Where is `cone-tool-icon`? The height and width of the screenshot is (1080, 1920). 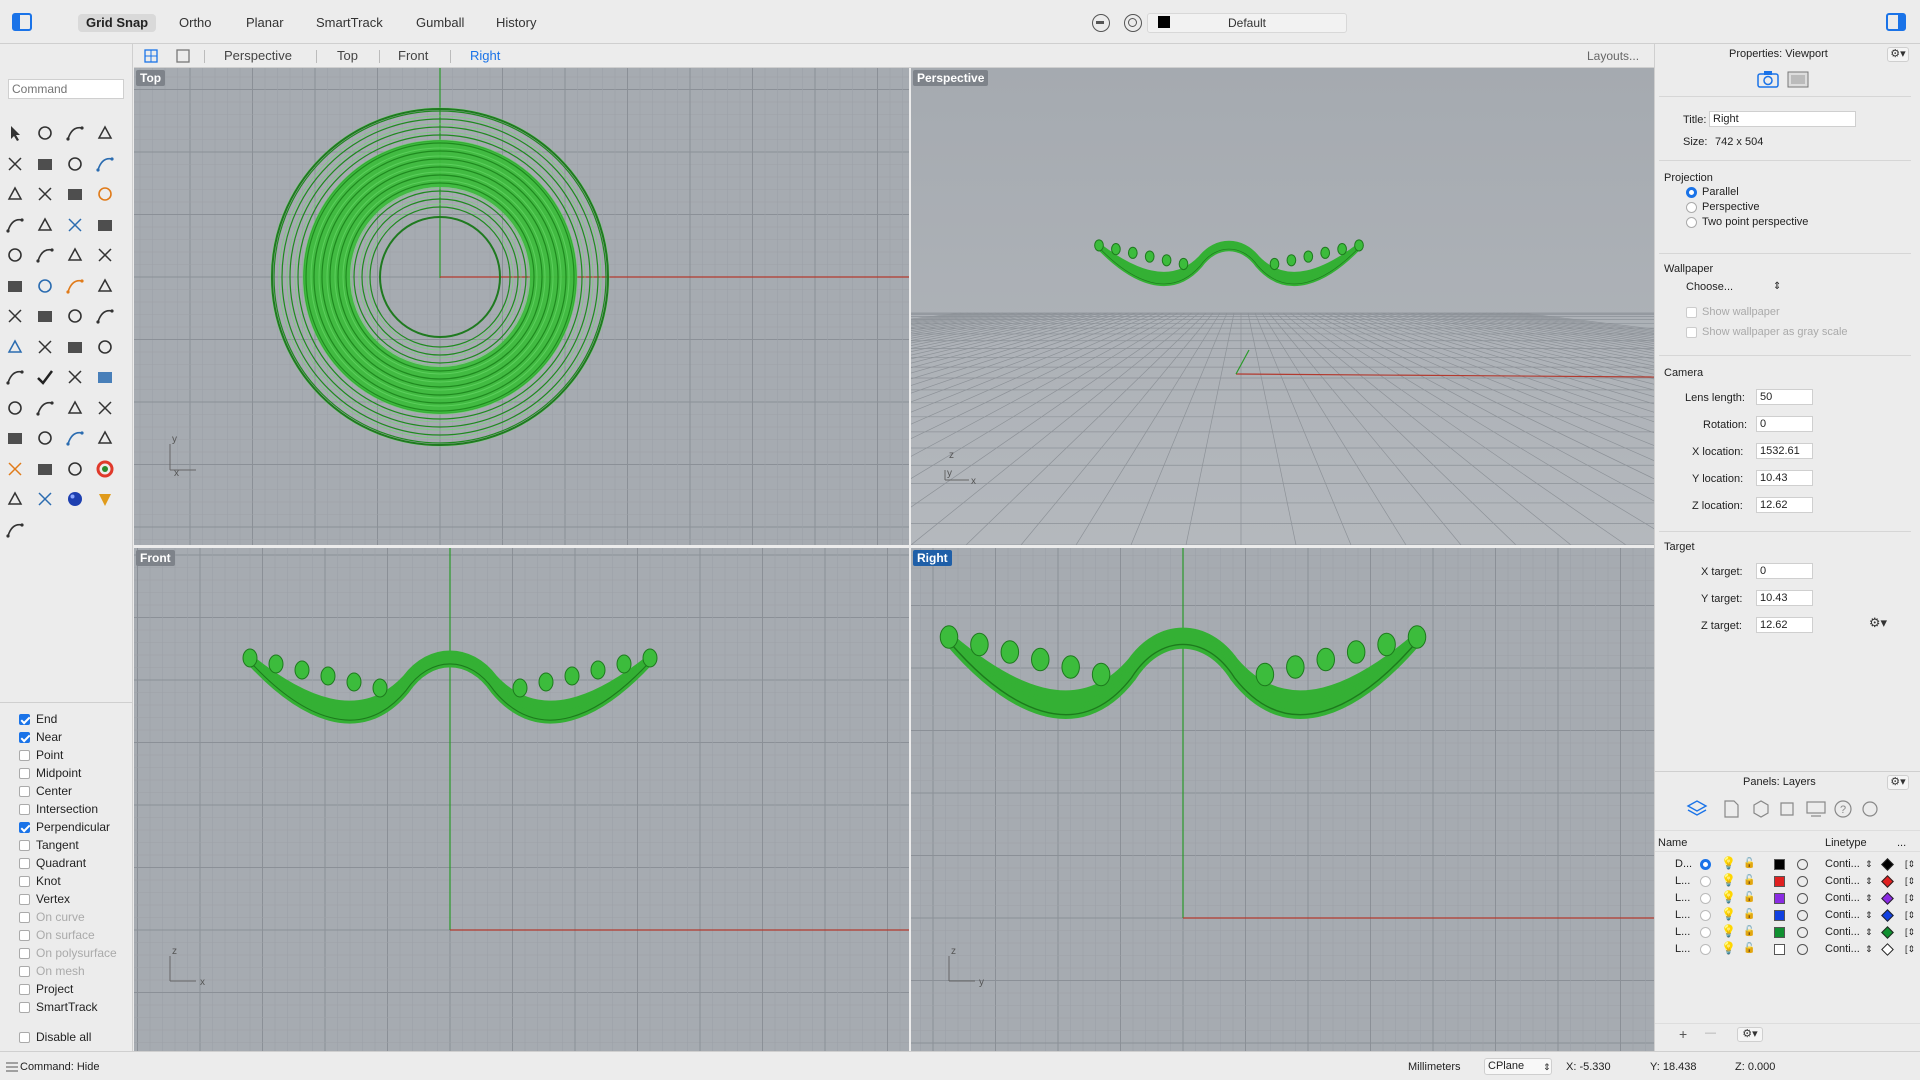 cone-tool-icon is located at coordinates (105, 499).